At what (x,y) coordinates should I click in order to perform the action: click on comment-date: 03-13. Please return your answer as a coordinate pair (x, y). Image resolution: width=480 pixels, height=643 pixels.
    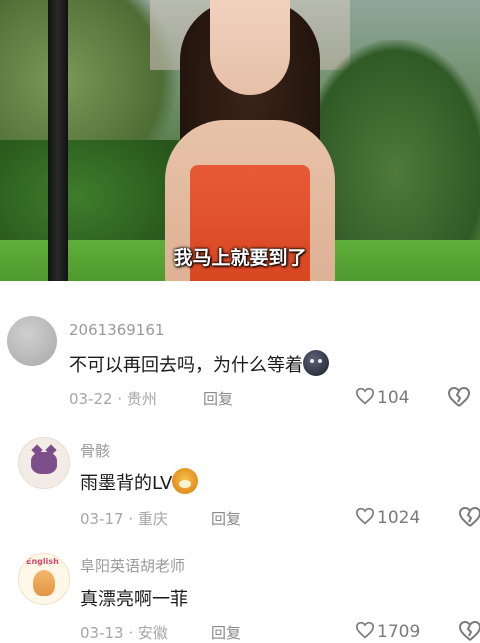
    Looking at the image, I should click on (102, 633).